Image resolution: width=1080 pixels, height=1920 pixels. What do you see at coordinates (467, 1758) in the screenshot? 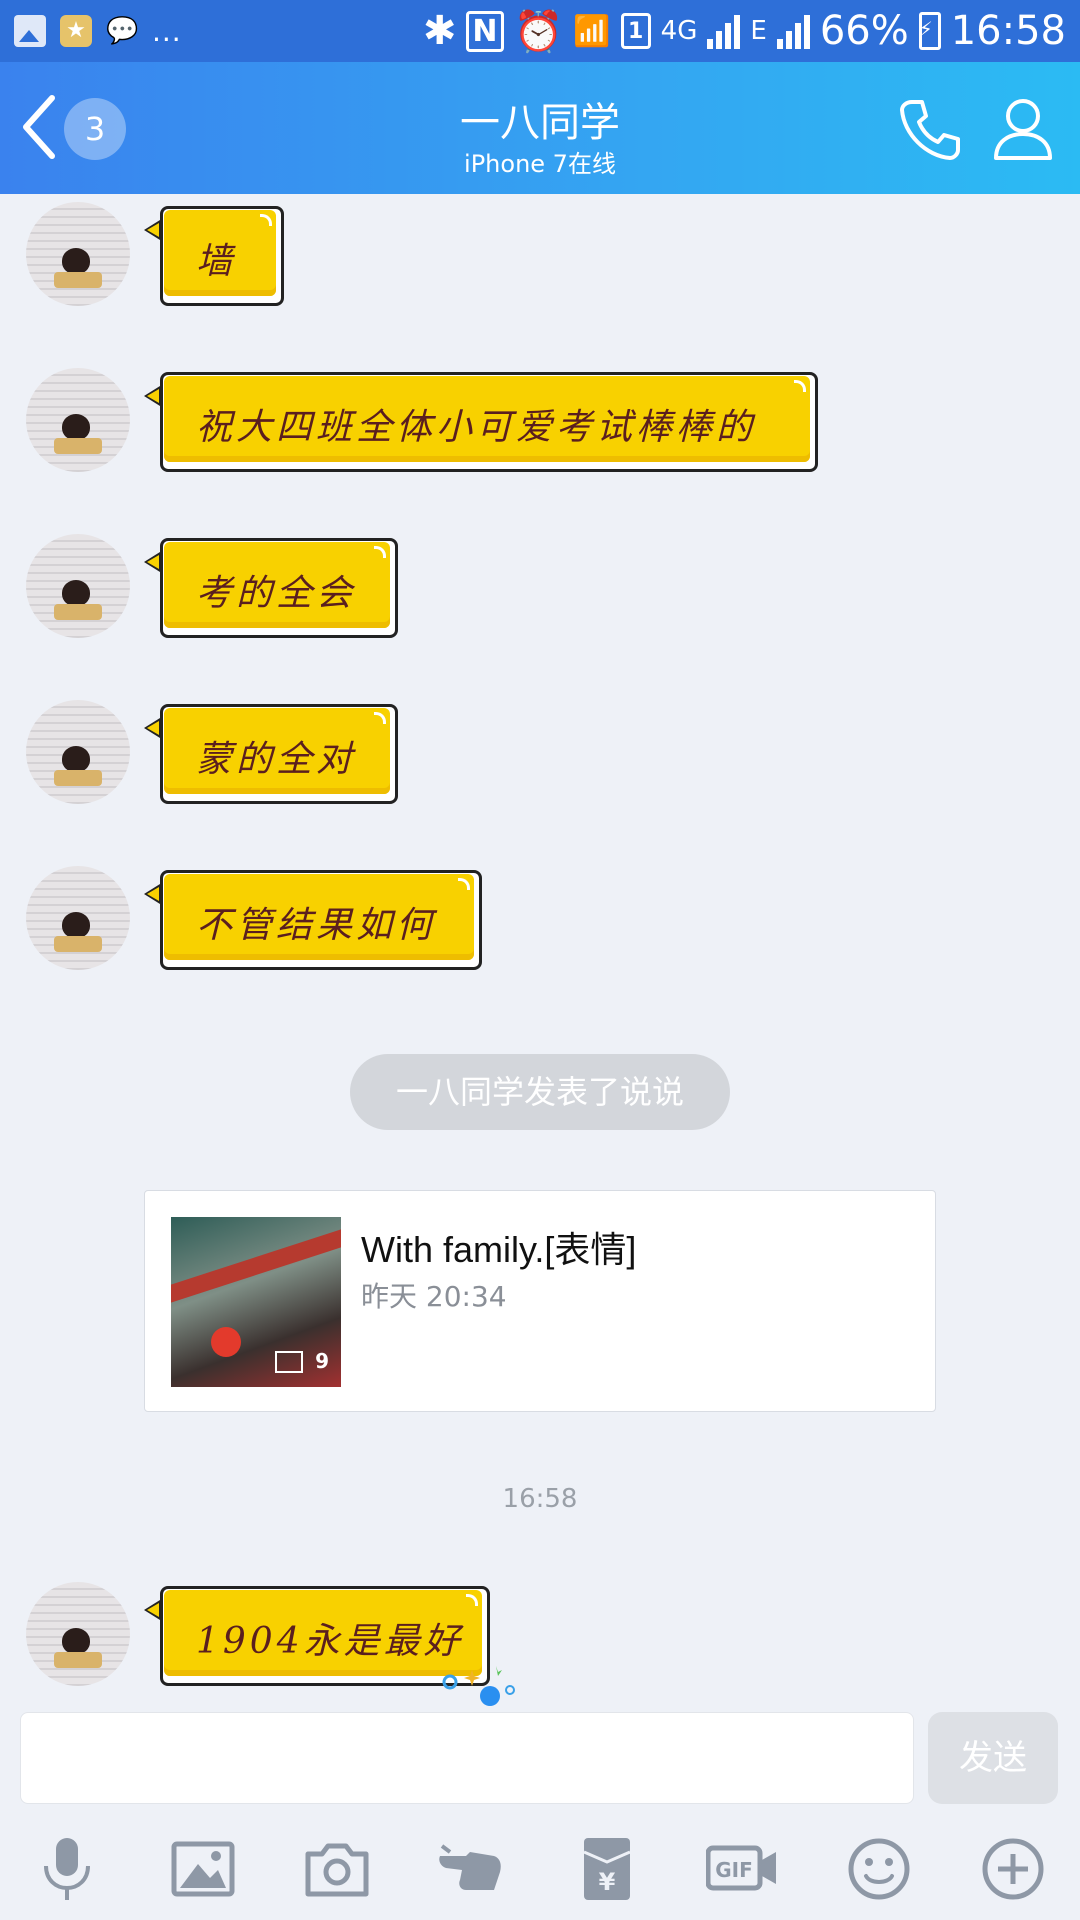
I see `message-input` at bounding box center [467, 1758].